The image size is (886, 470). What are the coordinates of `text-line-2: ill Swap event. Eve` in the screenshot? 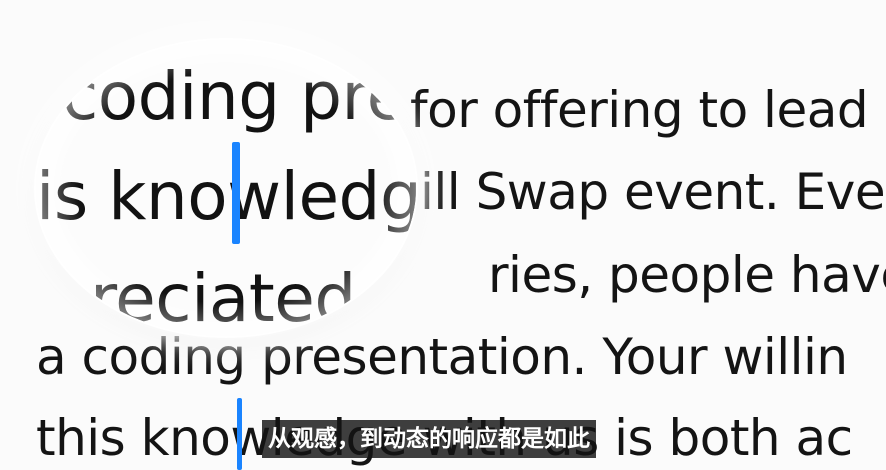 It's located at (653, 192).